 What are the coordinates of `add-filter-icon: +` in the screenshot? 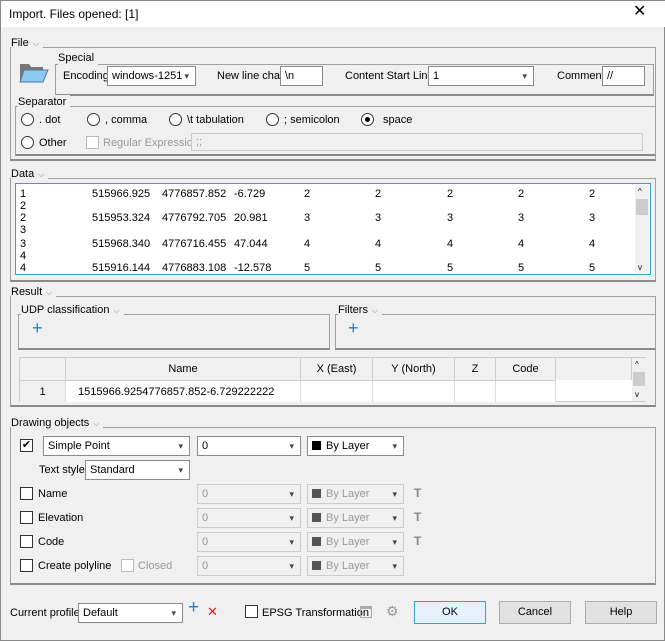 It's located at (353, 328).